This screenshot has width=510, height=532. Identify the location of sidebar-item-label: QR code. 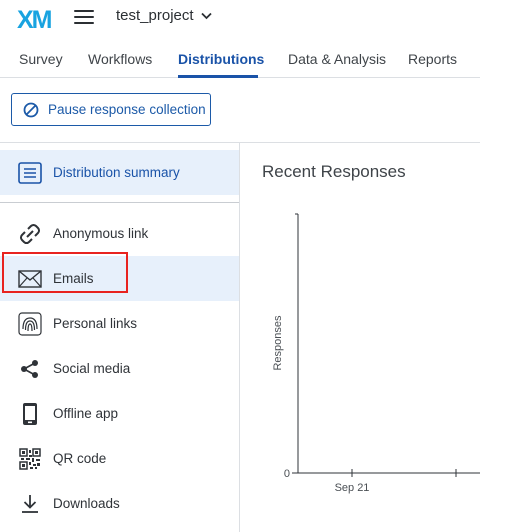
(80, 458).